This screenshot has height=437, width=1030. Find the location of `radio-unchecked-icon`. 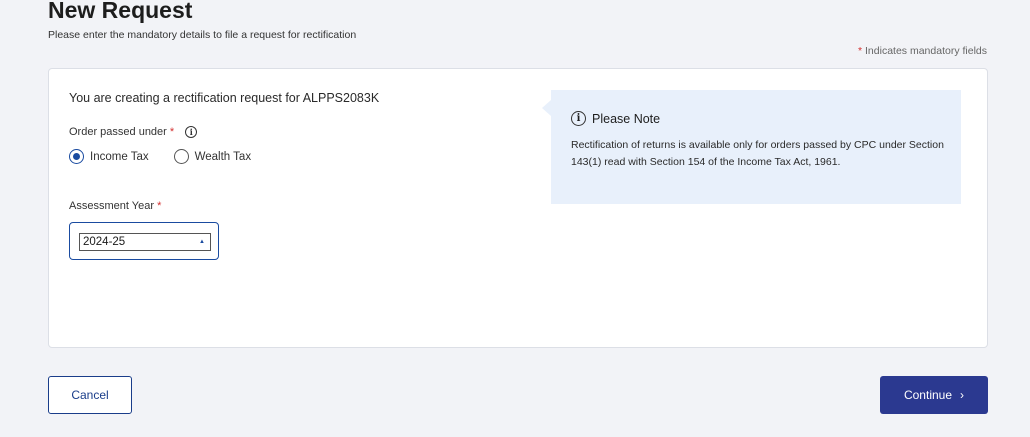

radio-unchecked-icon is located at coordinates (181, 156).